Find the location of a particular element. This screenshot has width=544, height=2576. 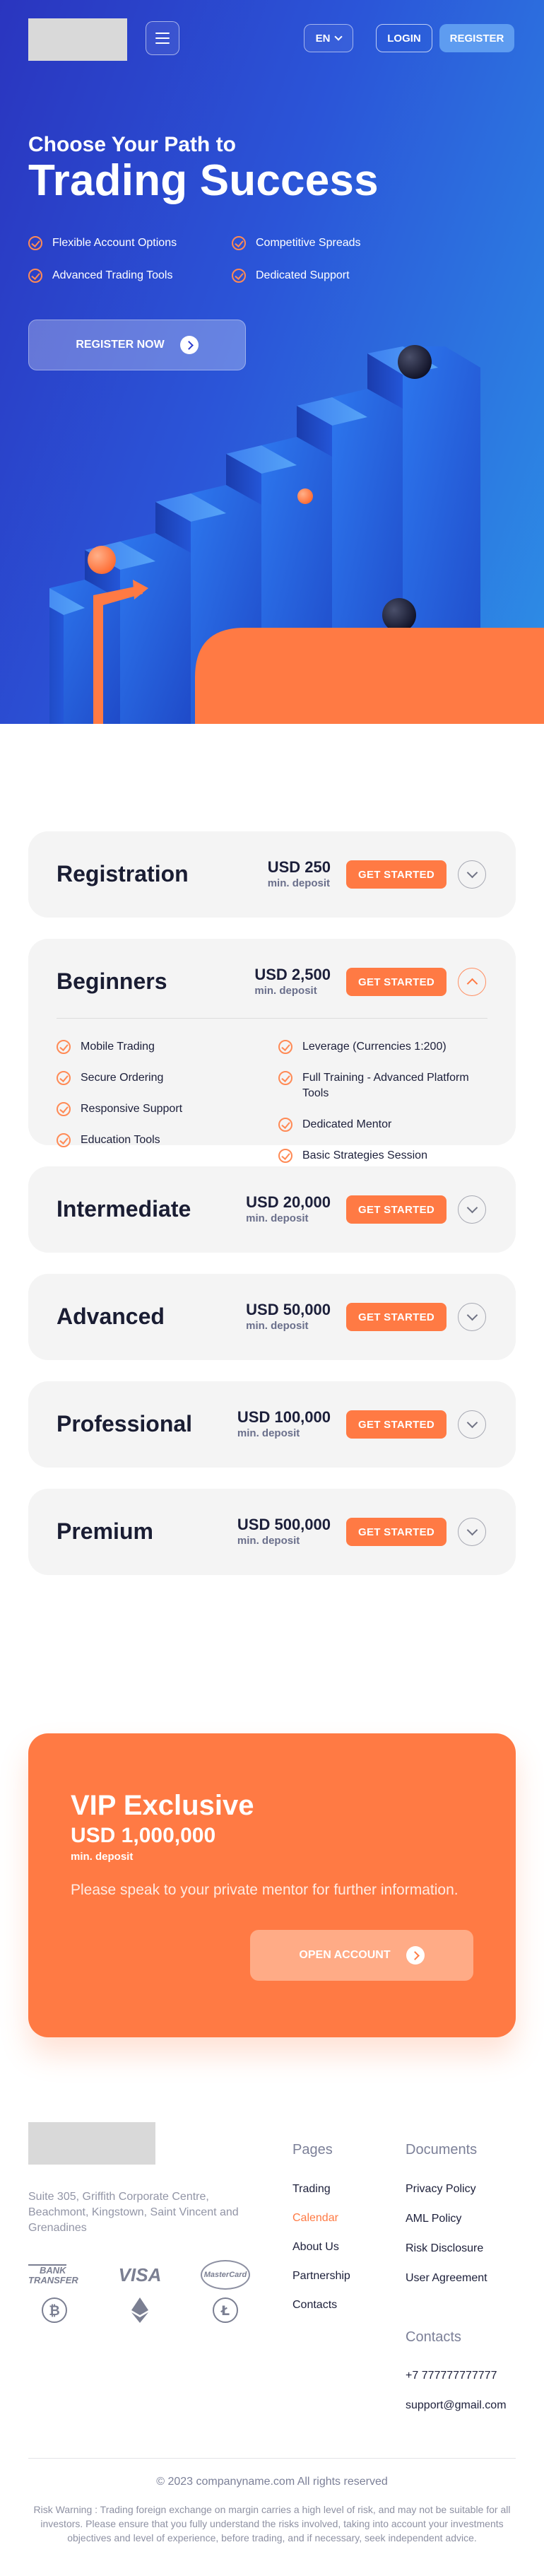

language-selector: EN is located at coordinates (329, 38).